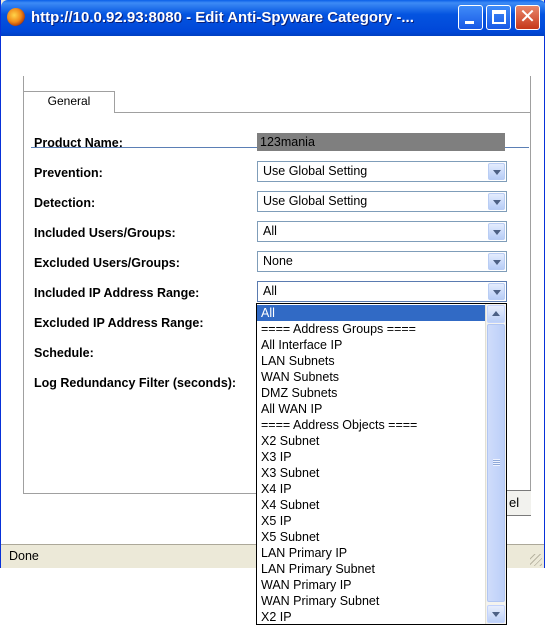  I want to click on firefox-icon, so click(16, 17).